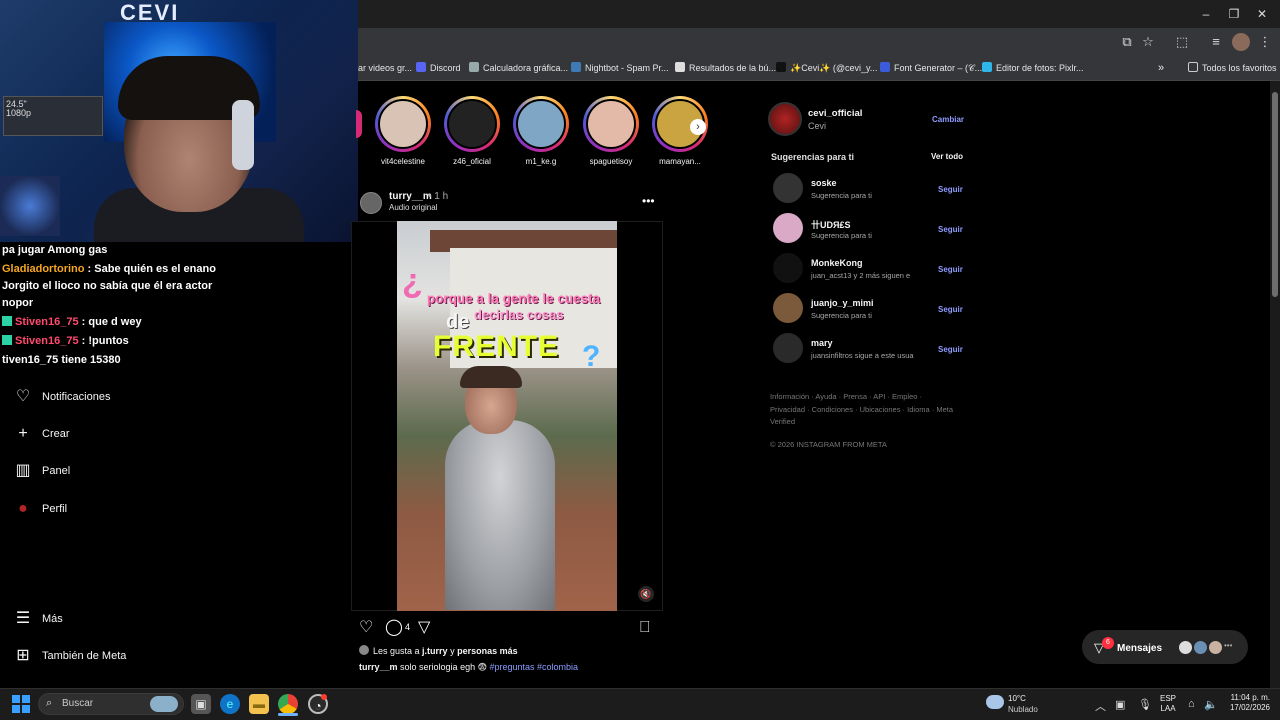  What do you see at coordinates (533, 667) in the screenshot?
I see `caption-tags: #preguntas #colombia` at bounding box center [533, 667].